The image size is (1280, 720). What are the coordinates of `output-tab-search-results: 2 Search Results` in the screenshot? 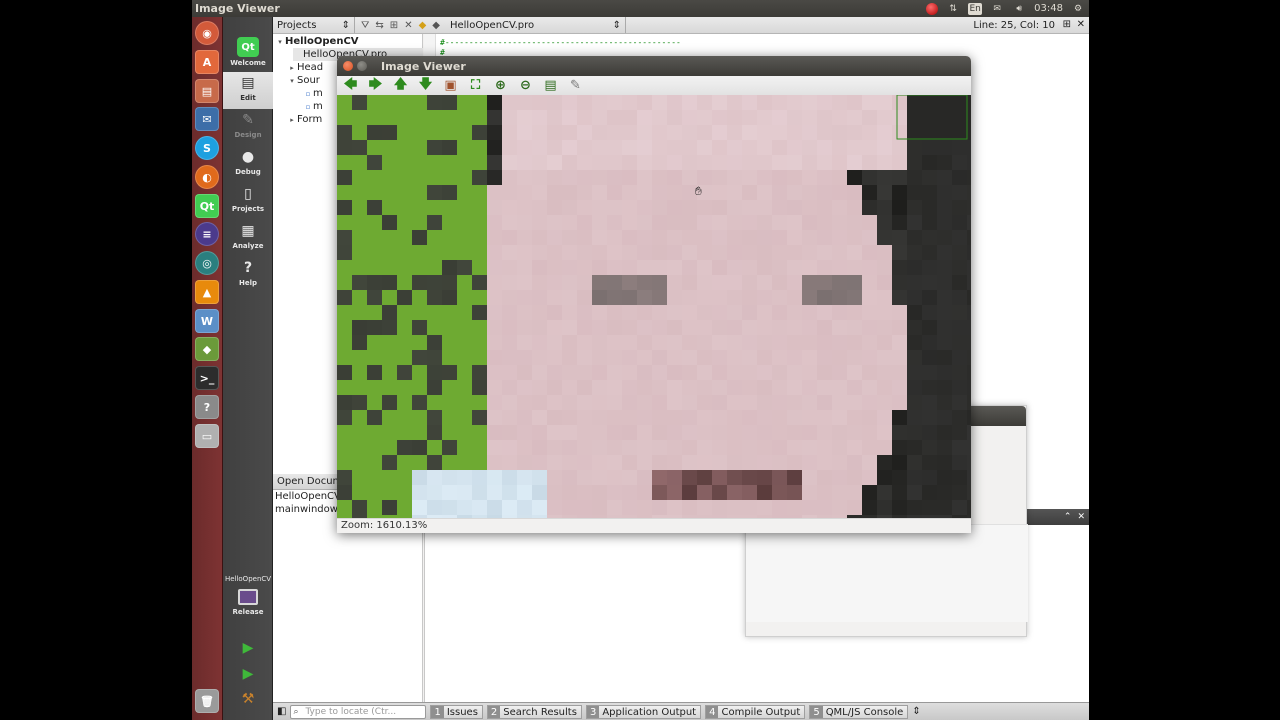 It's located at (534, 711).